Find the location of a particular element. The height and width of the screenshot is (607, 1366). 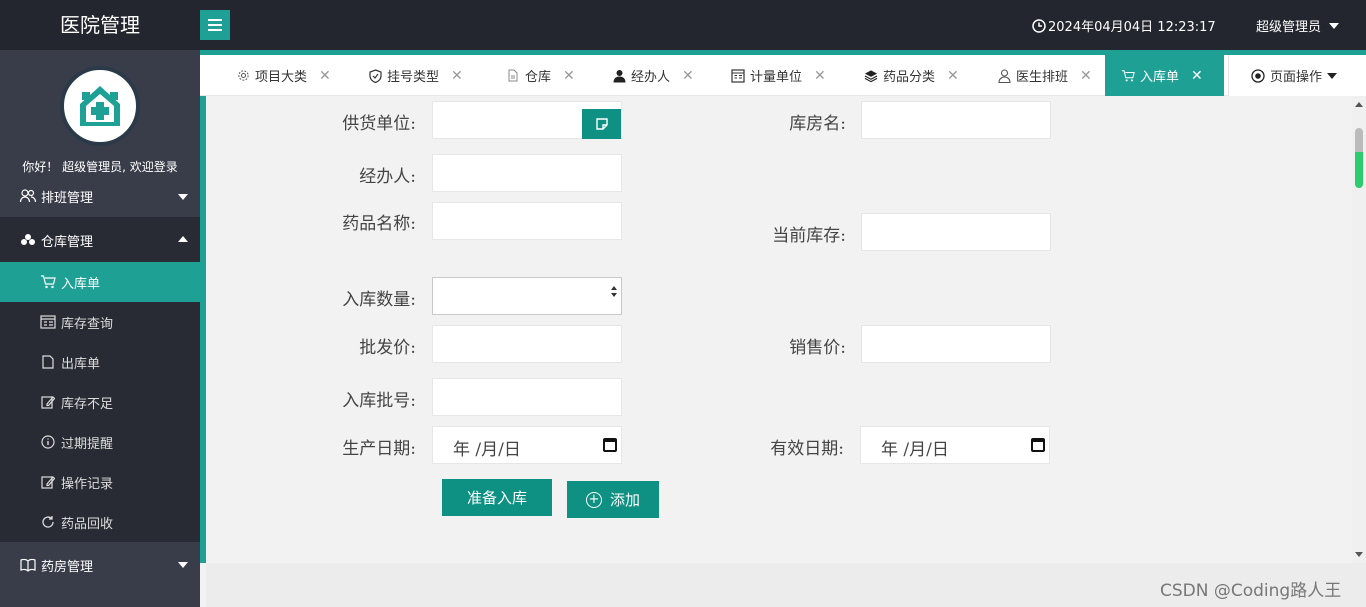

sidebar-item-stock-out: 出库单 is located at coordinates (100, 362).